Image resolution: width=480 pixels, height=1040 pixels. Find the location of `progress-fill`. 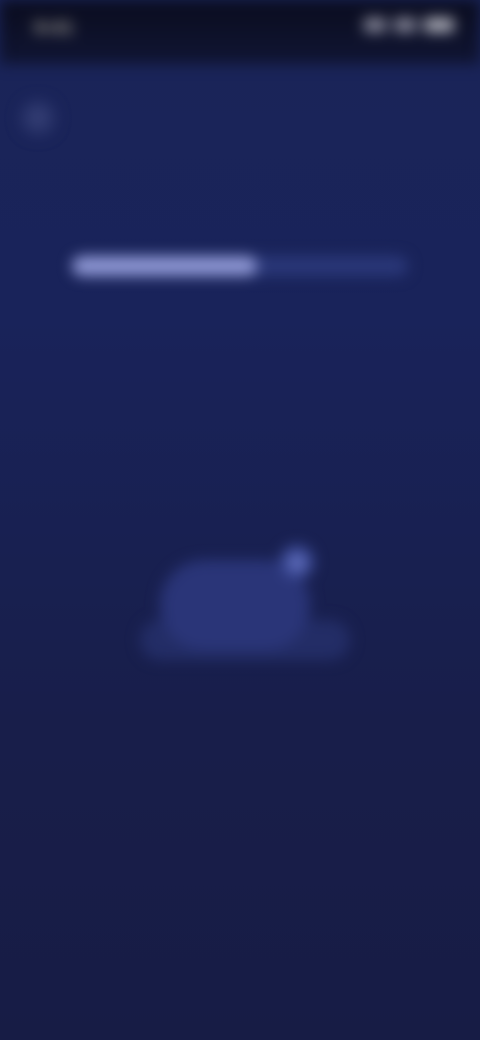

progress-fill is located at coordinates (164, 266).